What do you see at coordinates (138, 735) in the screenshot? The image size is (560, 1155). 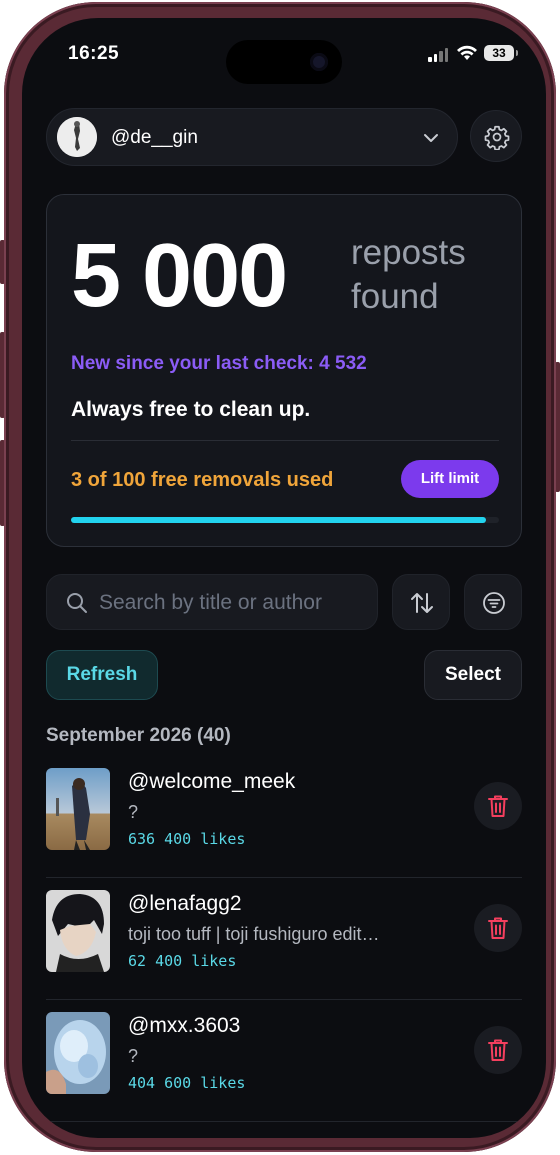 I see `section-title: September 2026 (40)` at bounding box center [138, 735].